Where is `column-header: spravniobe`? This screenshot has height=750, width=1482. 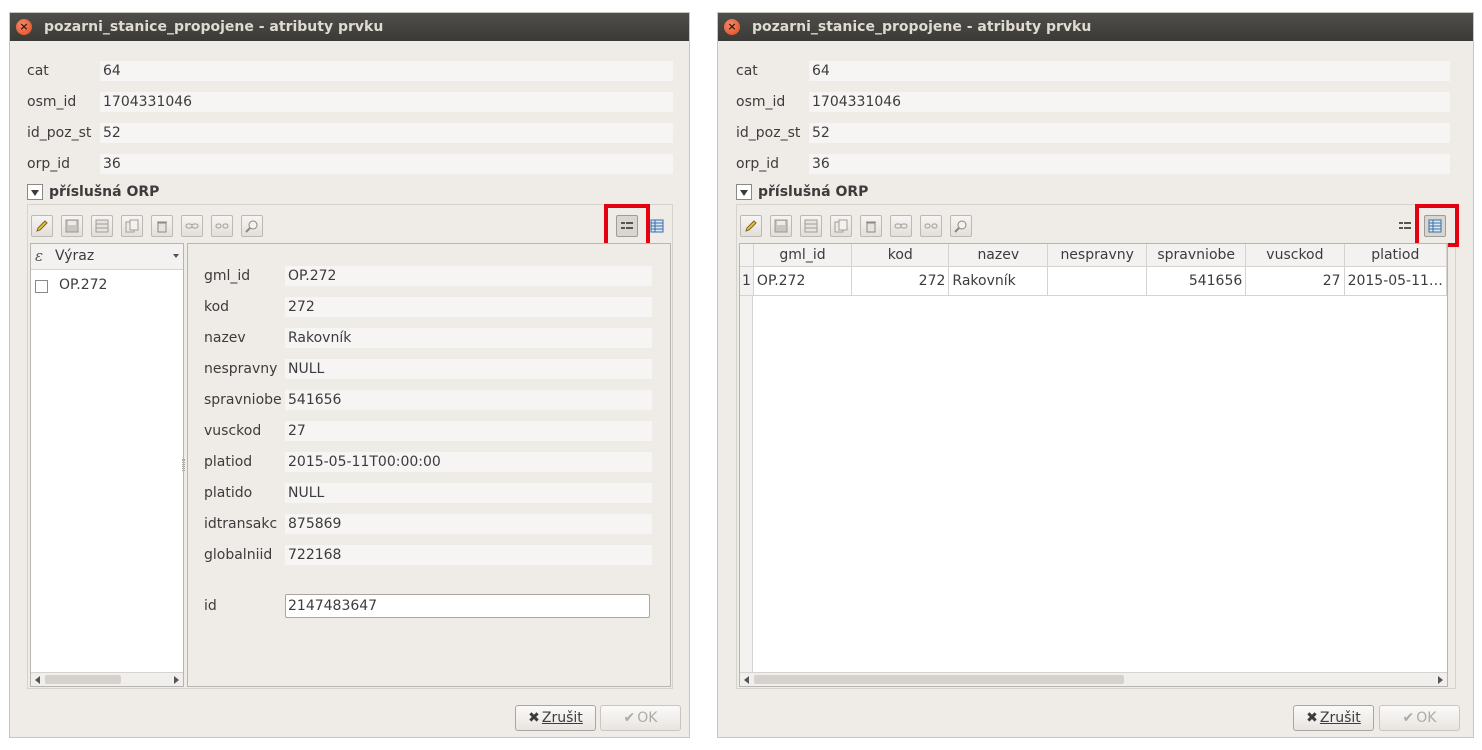
column-header: spravniobe is located at coordinates (1196, 255).